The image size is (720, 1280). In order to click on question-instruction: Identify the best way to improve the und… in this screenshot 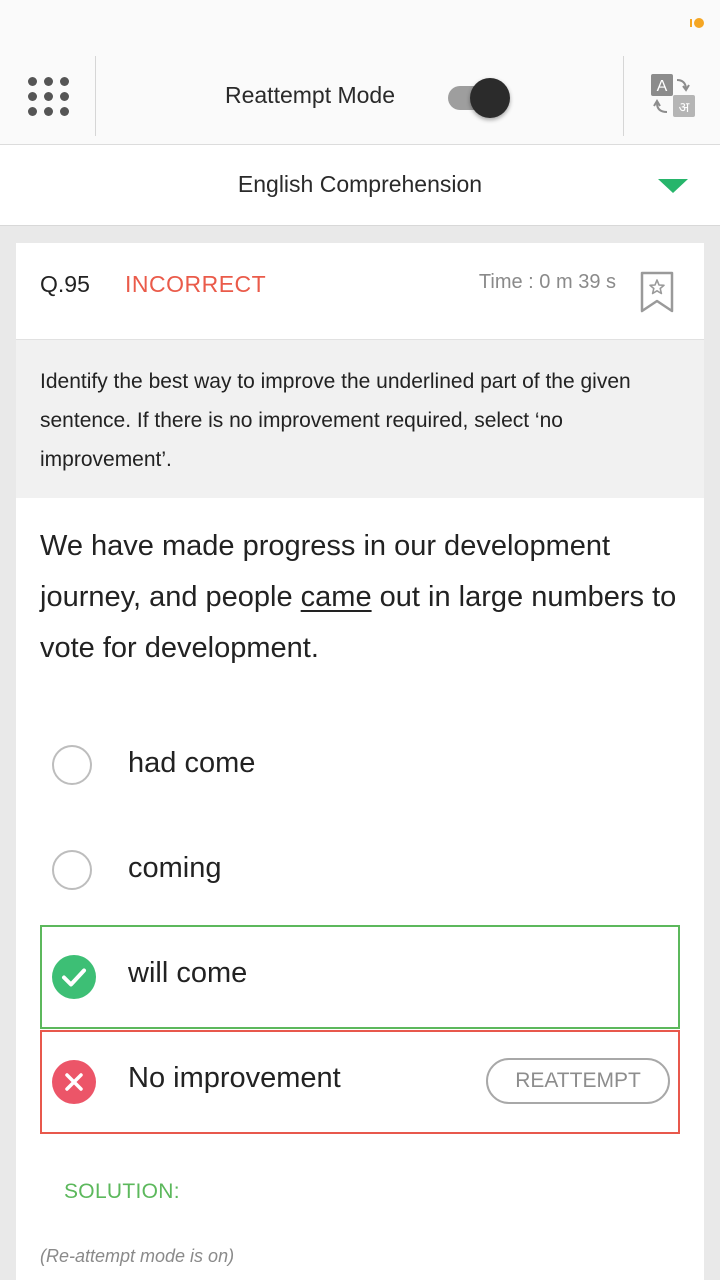, I will do `click(360, 419)`.